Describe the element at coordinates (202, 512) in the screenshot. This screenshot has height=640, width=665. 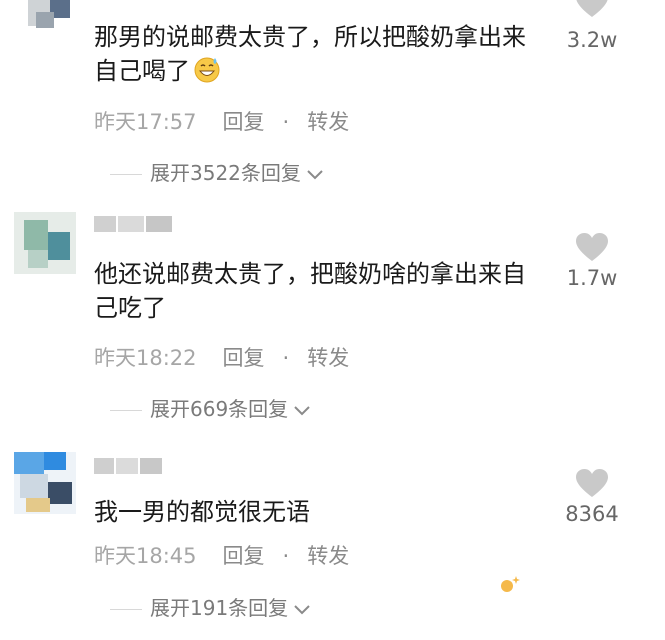
I see `comment-text: 我一男的都觉很无语` at that location.